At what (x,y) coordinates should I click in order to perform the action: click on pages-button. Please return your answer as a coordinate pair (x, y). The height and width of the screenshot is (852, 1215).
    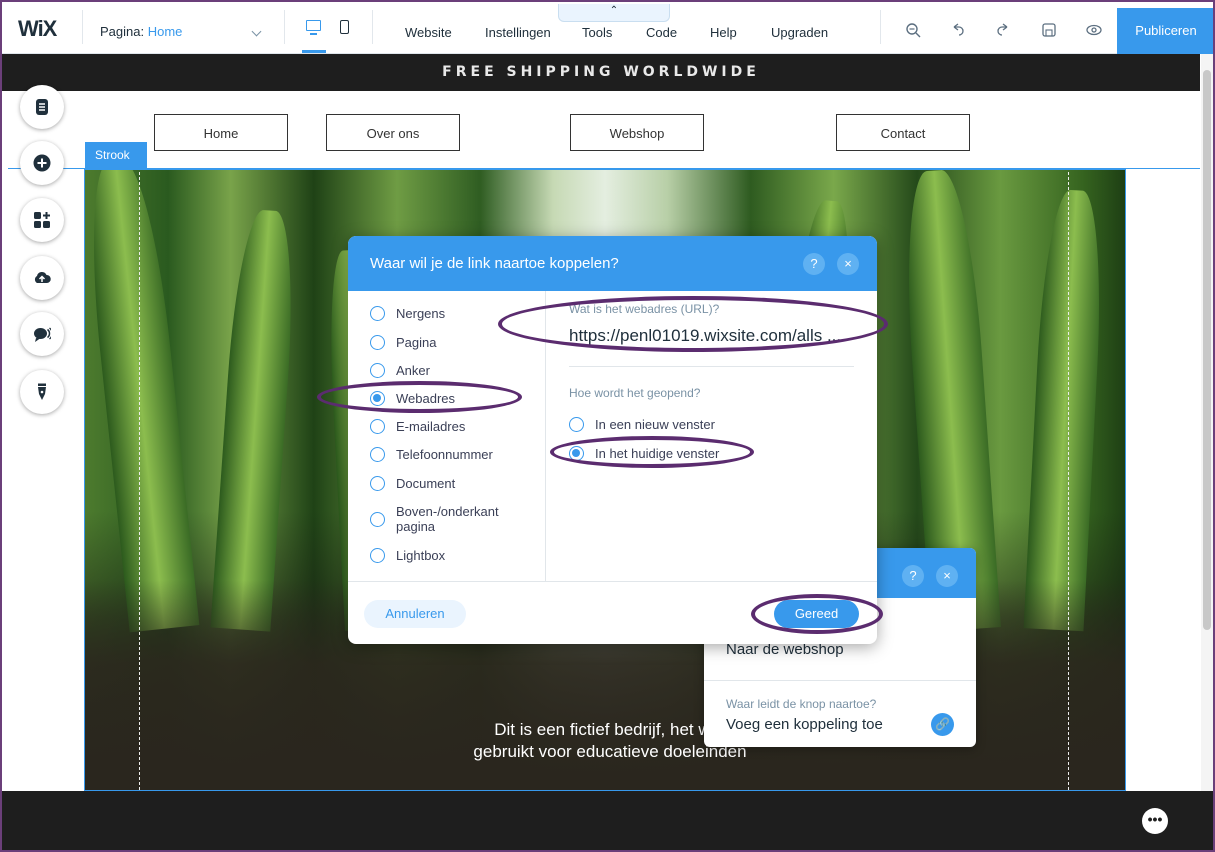
    Looking at the image, I should click on (42, 107).